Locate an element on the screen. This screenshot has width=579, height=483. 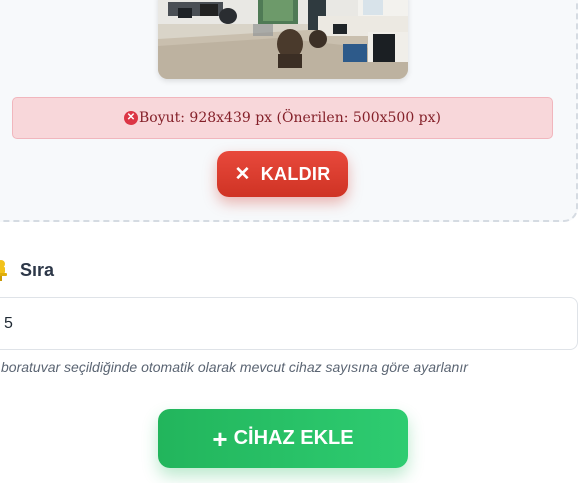
add-device-button: + CİHAZ EKLE is located at coordinates (283, 438).